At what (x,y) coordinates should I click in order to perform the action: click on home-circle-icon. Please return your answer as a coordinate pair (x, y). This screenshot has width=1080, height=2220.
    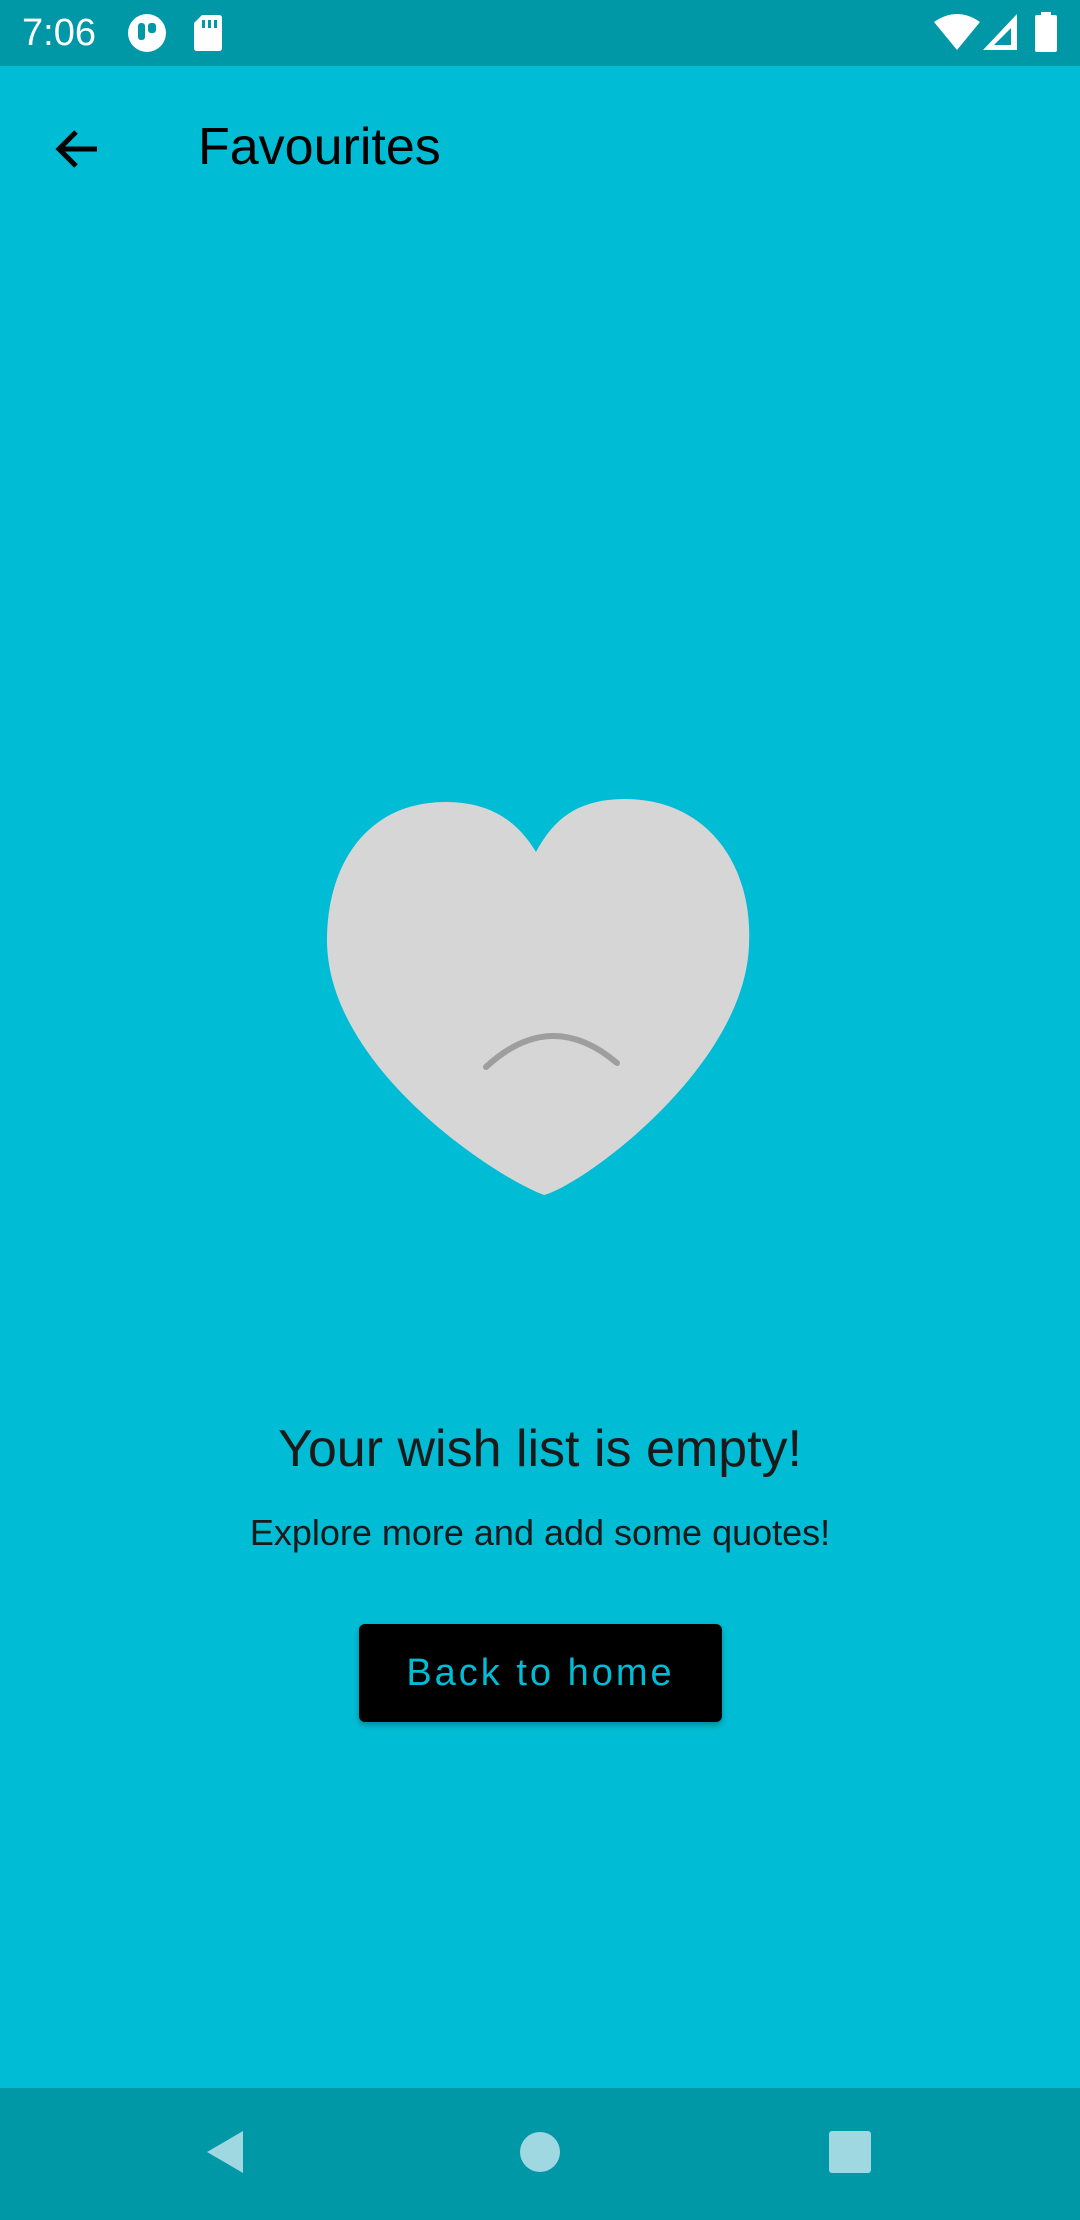
    Looking at the image, I should click on (540, 2154).